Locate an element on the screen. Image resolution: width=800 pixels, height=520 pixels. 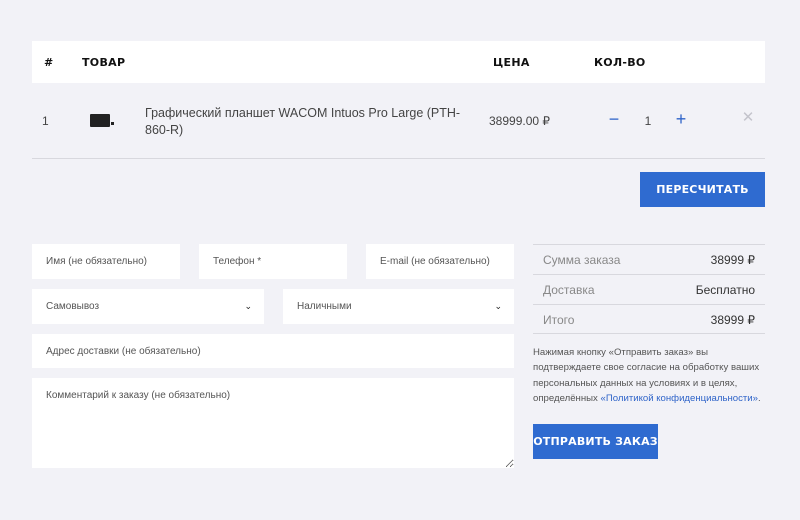
payment-method-value: Наличными is located at coordinates (324, 306).